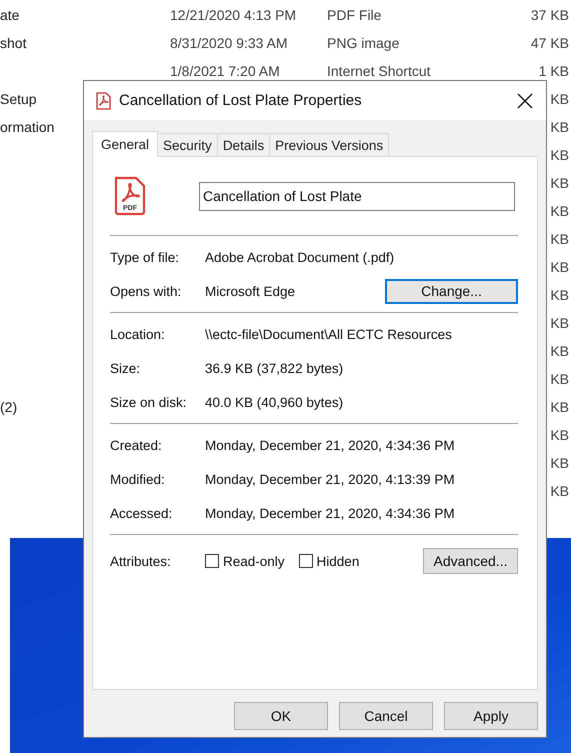 This screenshot has width=571, height=753. Describe the element at coordinates (141, 561) in the screenshot. I see `attributes-label: Attributes:` at that location.